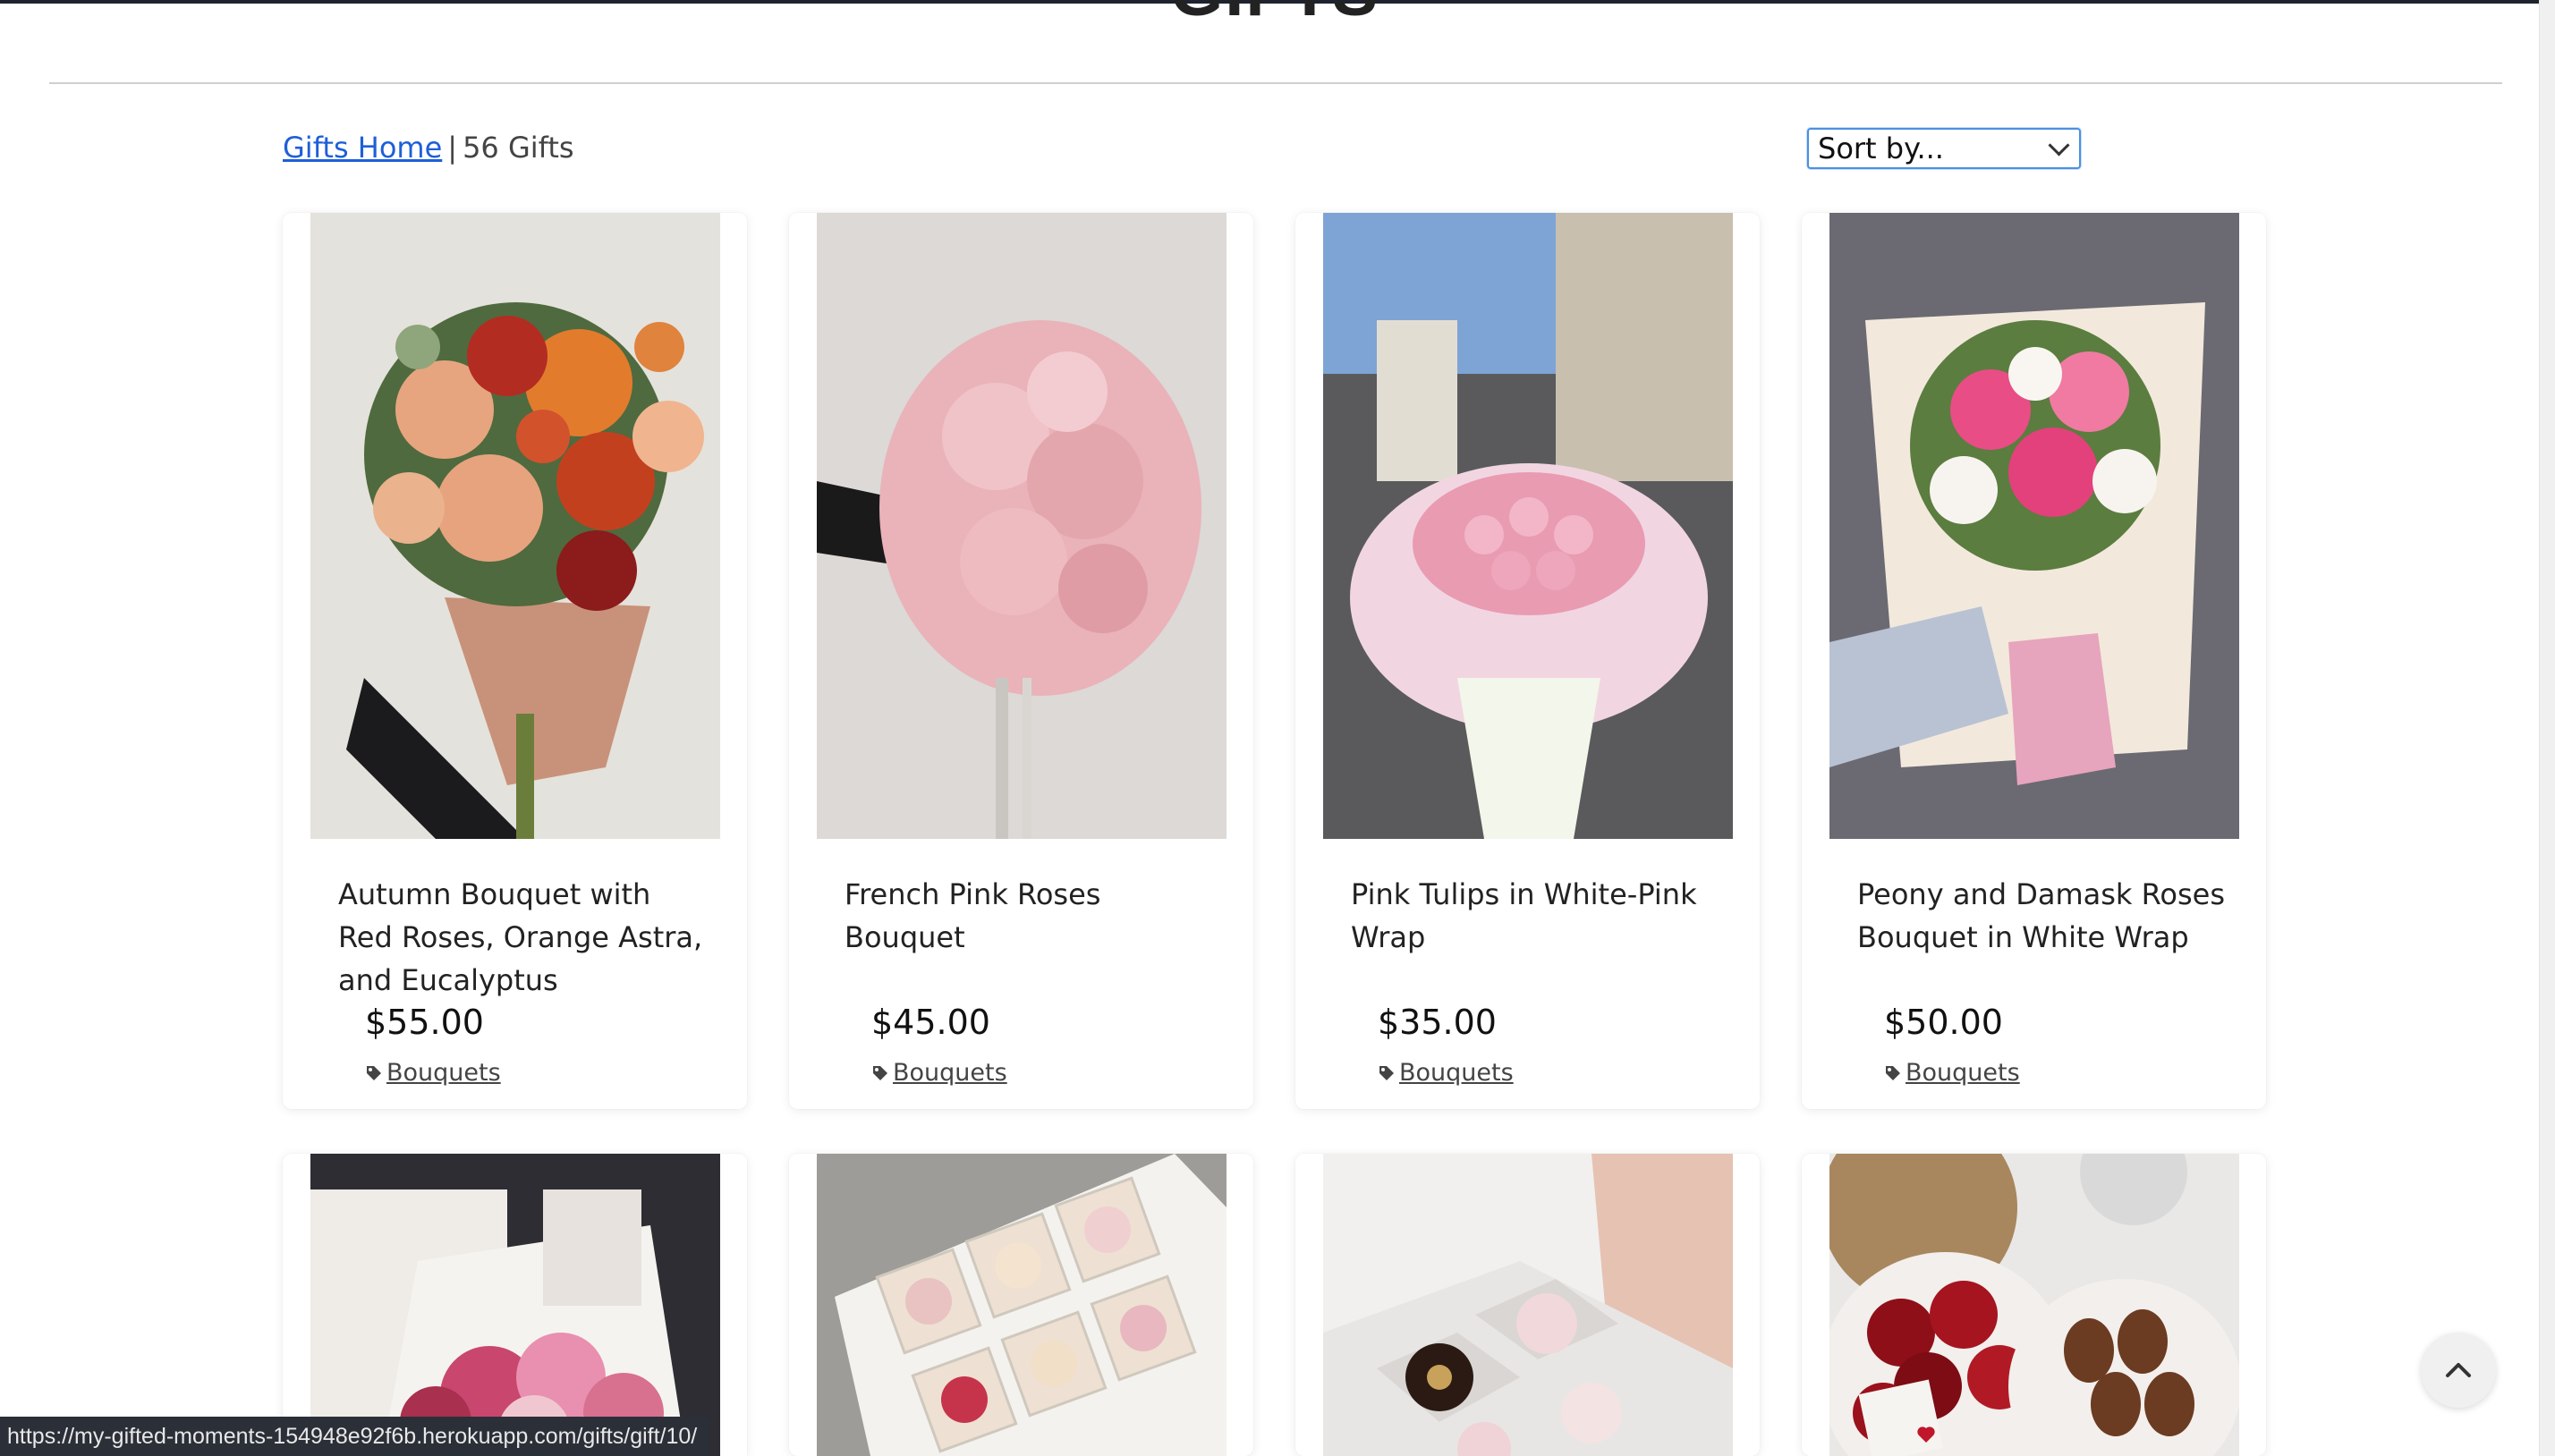 Image resolution: width=2555 pixels, height=1456 pixels. Describe the element at coordinates (931, 1022) in the screenshot. I see `product-price: $45.00` at that location.